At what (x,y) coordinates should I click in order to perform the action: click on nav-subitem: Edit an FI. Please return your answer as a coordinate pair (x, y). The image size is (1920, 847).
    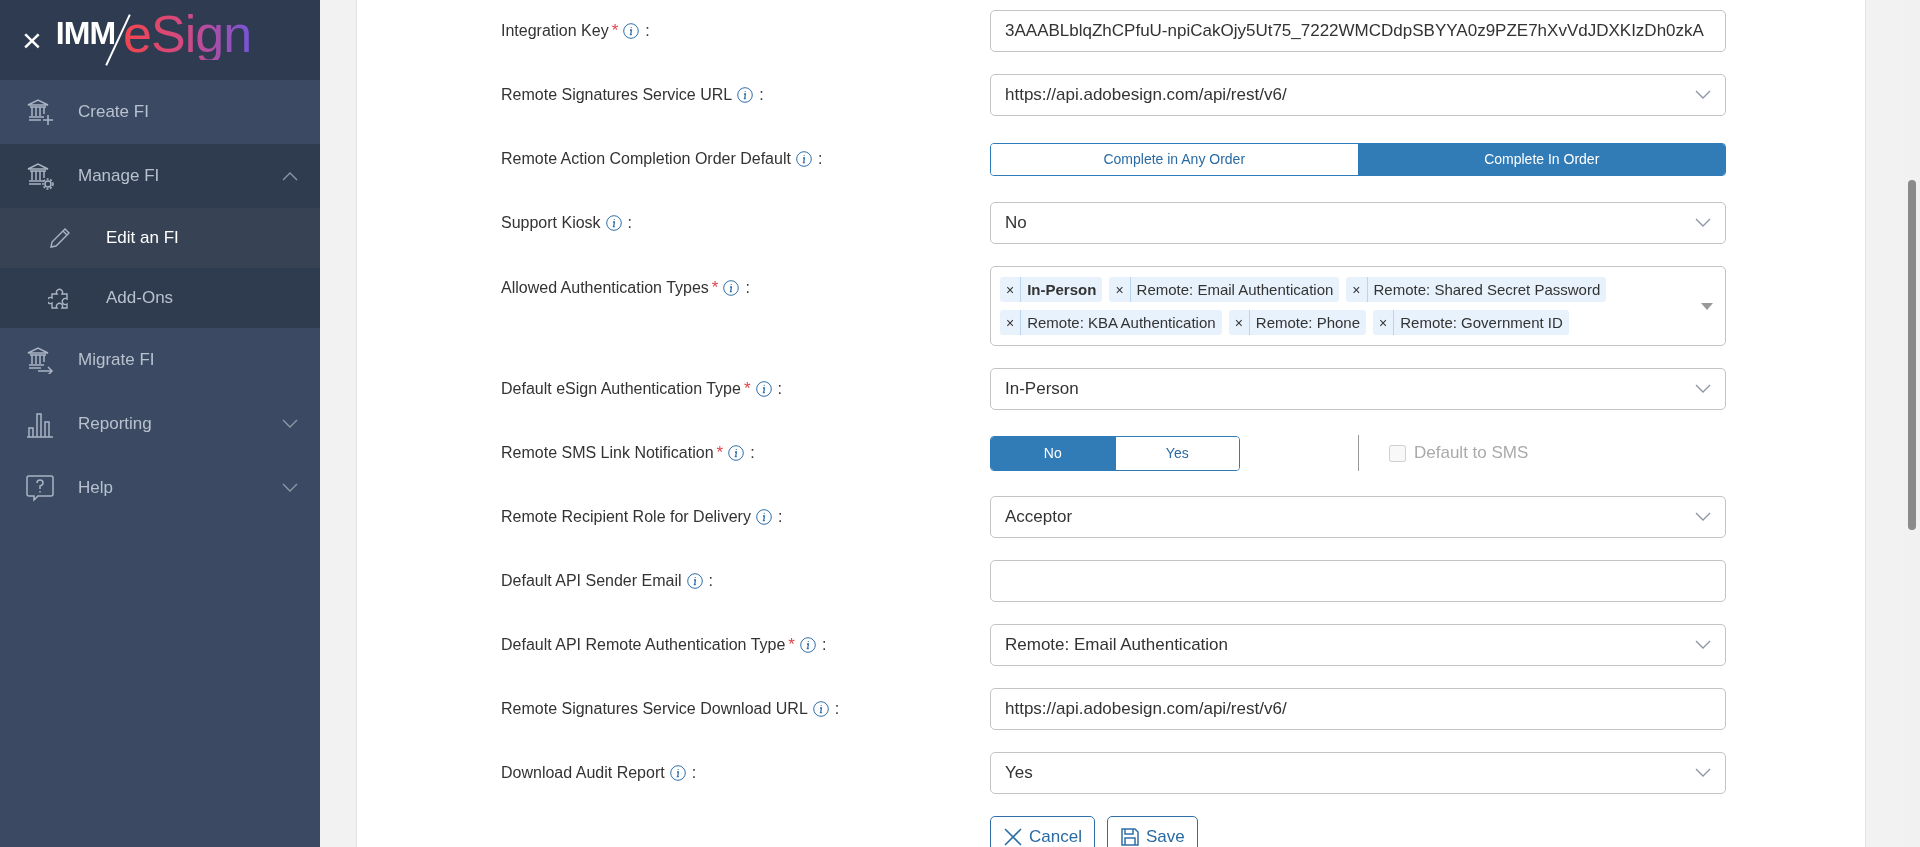
    Looking at the image, I should click on (160, 238).